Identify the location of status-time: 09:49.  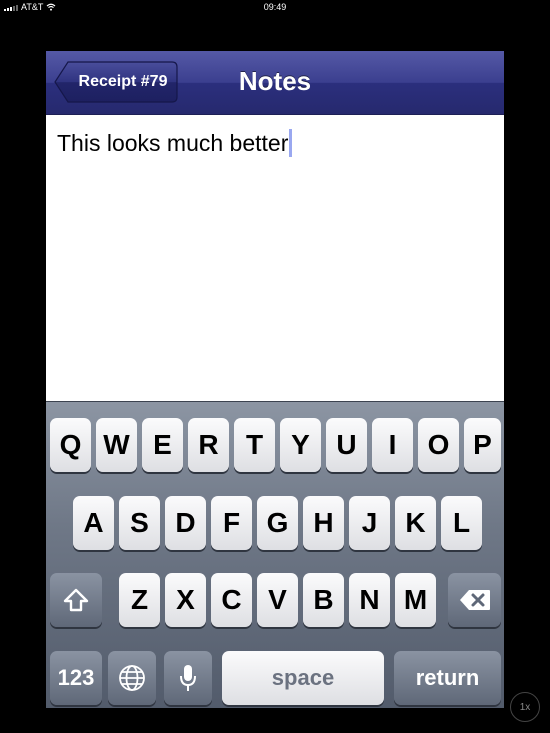
(275, 7).